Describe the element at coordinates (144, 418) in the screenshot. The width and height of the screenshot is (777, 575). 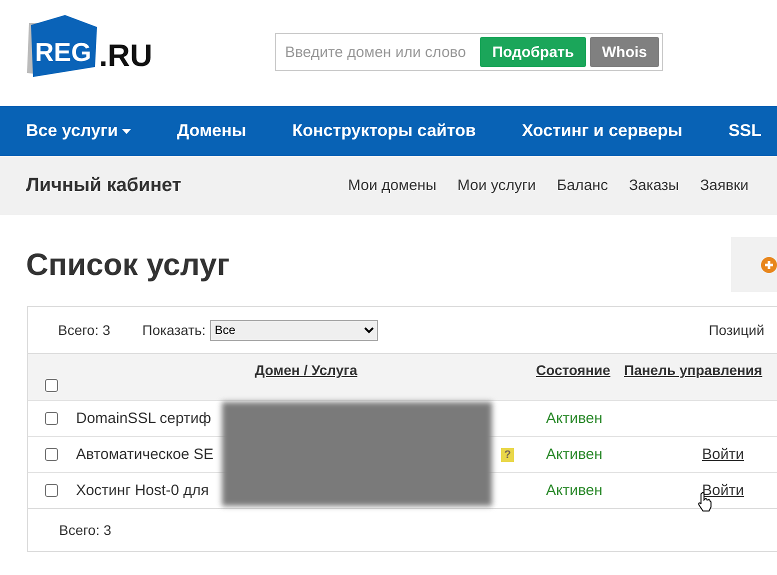
I see `service-name: DomainSSL сертиф` at that location.